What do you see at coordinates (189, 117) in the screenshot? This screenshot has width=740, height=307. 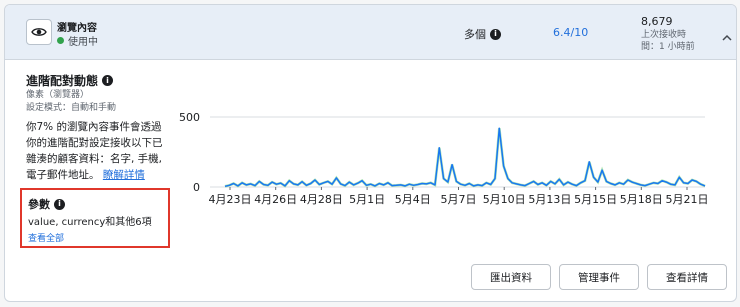 I see `y-tick-label: 500` at bounding box center [189, 117].